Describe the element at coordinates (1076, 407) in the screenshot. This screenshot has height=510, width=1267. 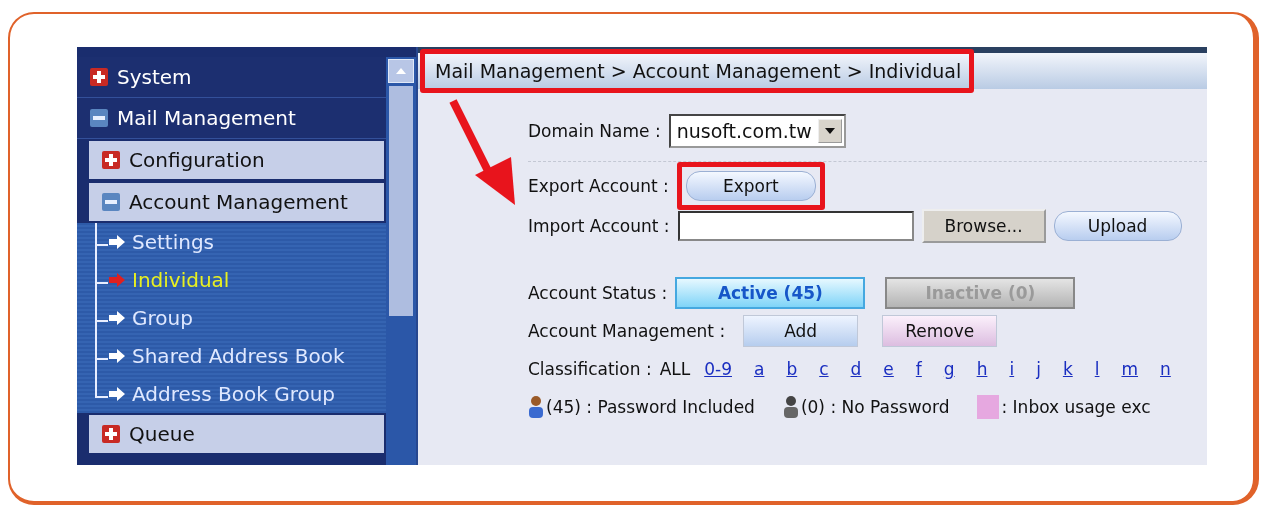
I see `legend-text: : Inbox usage exc` at that location.